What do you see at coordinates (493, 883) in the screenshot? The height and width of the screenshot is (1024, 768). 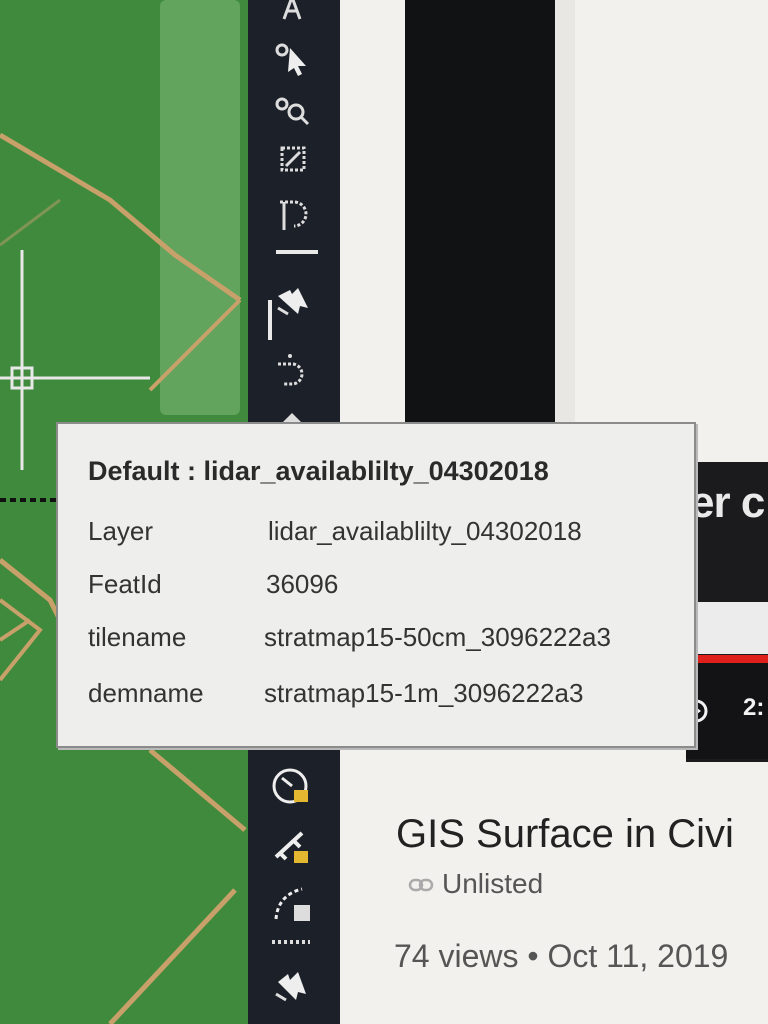 I see `visibility-label: Unlisted` at bounding box center [493, 883].